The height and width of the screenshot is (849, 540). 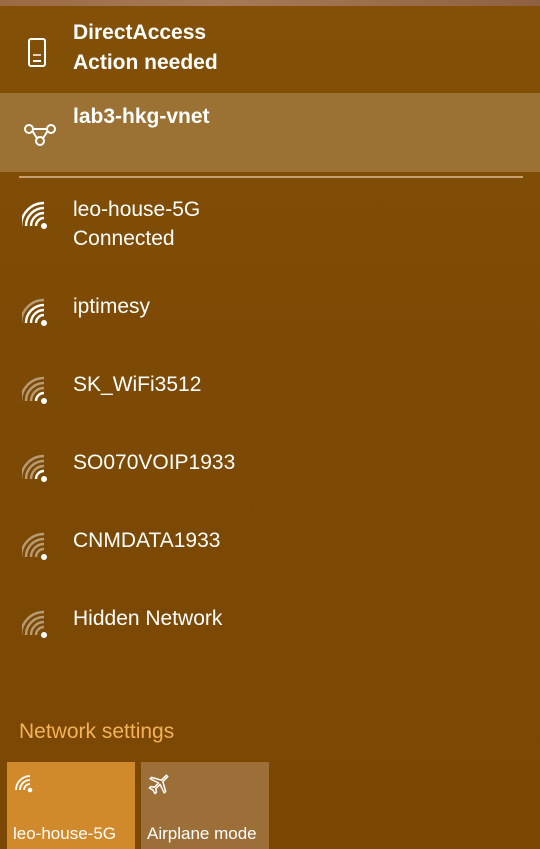 I want to click on vpn-lab3-name: lab3-hkg-vnet, so click(x=141, y=116).